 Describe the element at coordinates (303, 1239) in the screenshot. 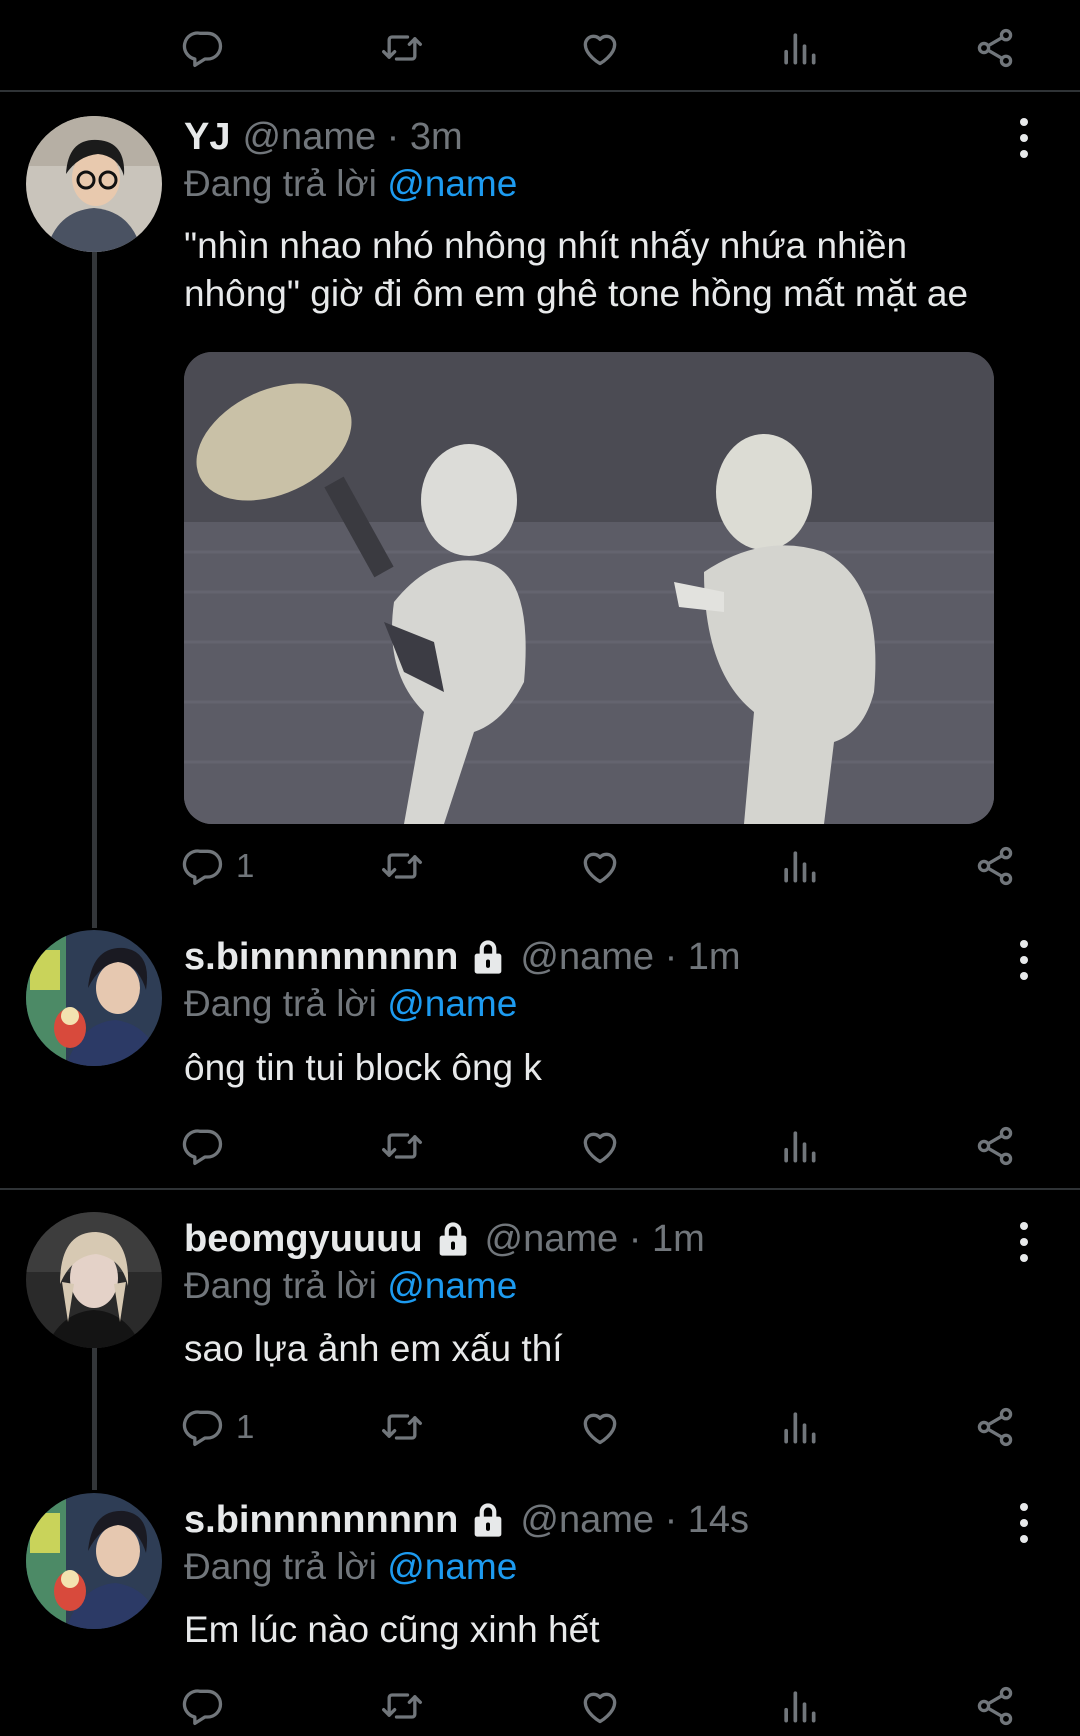

I see `display-name: beomgyuuuu` at that location.